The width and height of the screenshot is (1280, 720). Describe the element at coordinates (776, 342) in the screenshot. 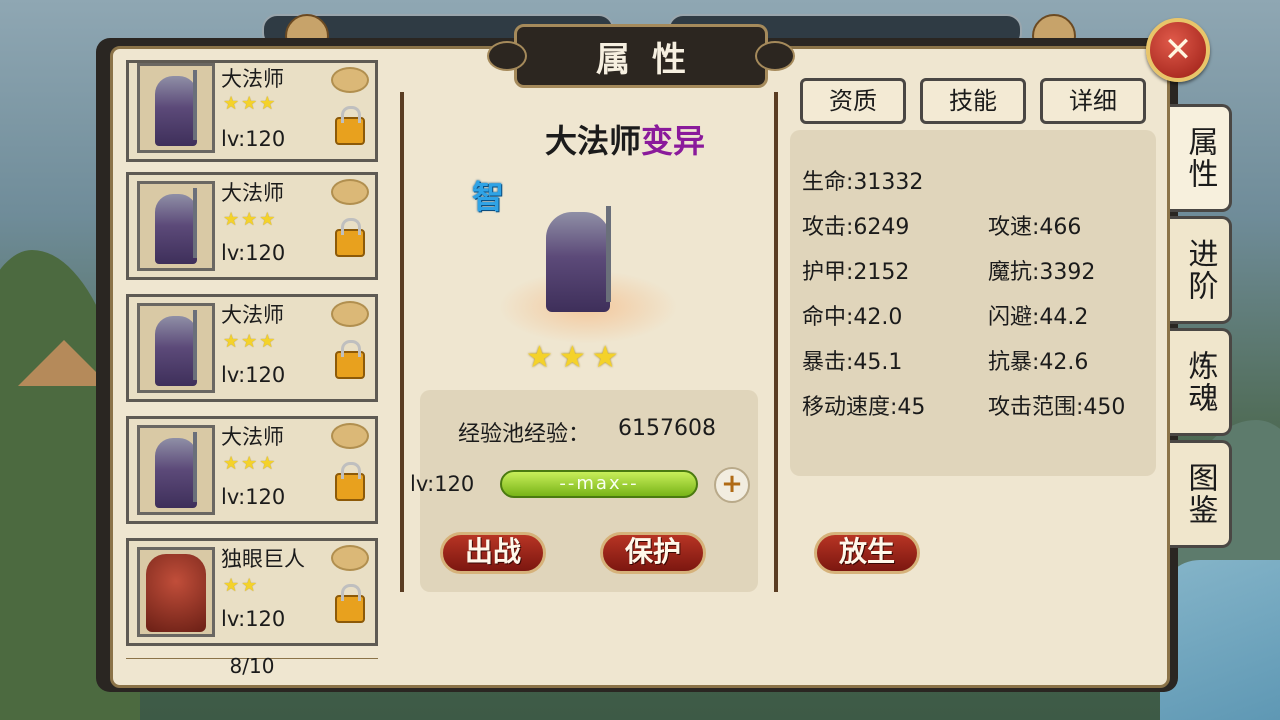

I see `column-divider-right` at that location.